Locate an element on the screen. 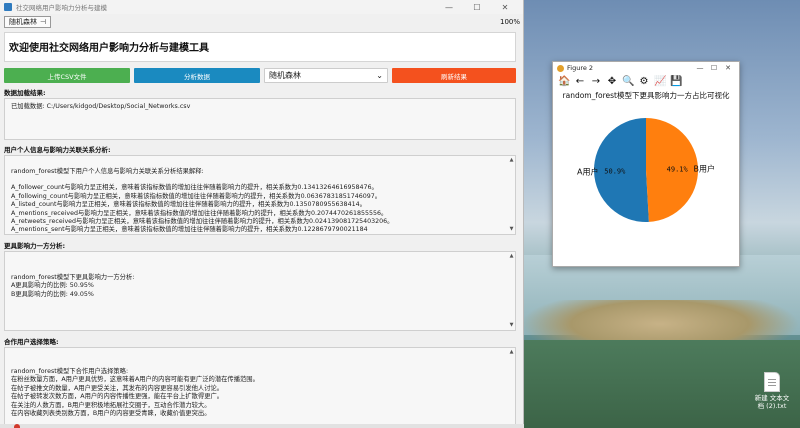 The width and height of the screenshot is (800, 428). pie-value-label-1: 49.1% is located at coordinates (678, 170).